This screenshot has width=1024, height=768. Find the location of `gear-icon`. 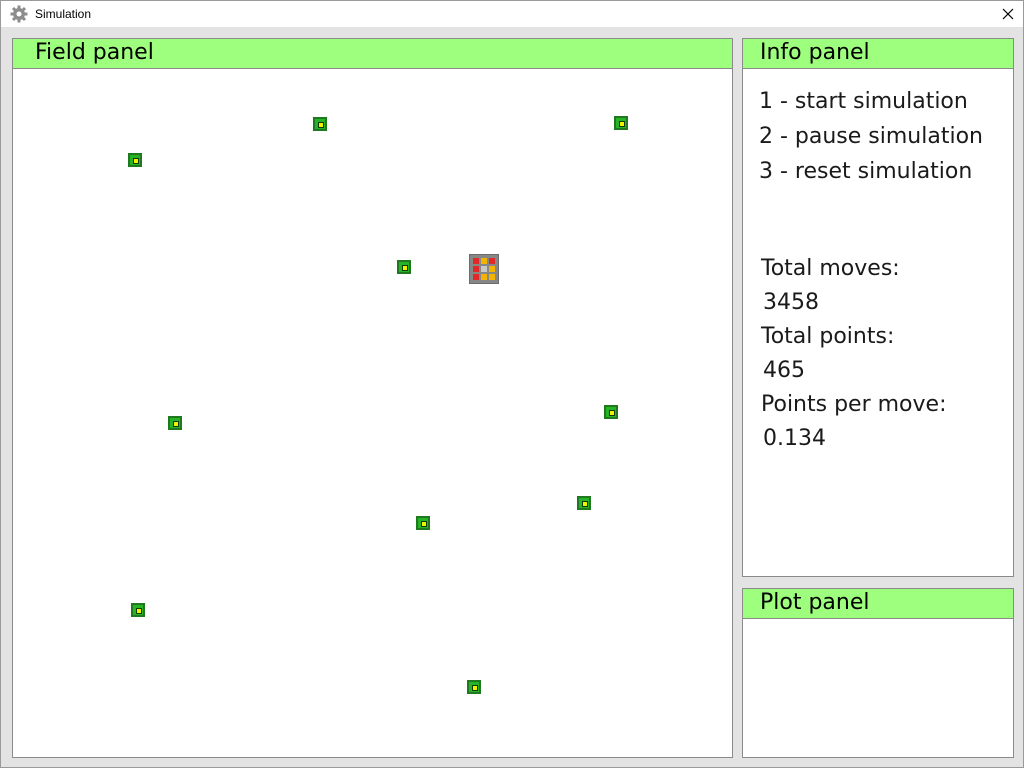

gear-icon is located at coordinates (19, 14).